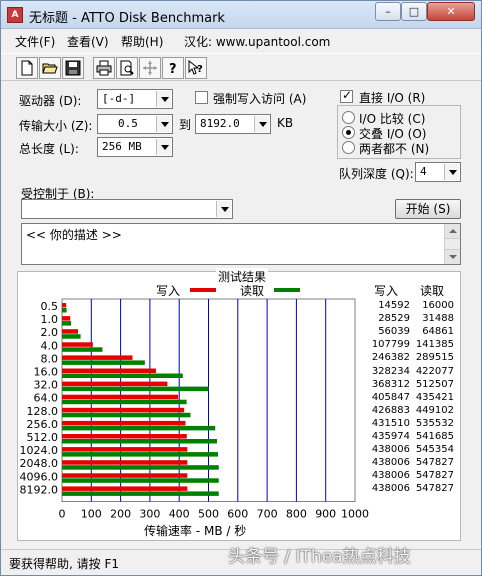 The width and height of the screenshot is (482, 576). What do you see at coordinates (348, 117) in the screenshot?
I see `io-compare-radio` at bounding box center [348, 117].